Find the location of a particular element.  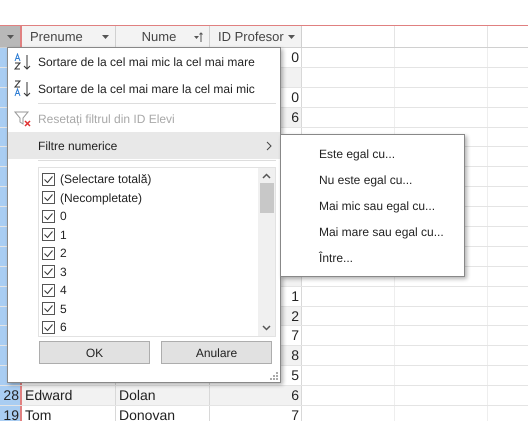

table-cell: 6 is located at coordinates (256, 396).